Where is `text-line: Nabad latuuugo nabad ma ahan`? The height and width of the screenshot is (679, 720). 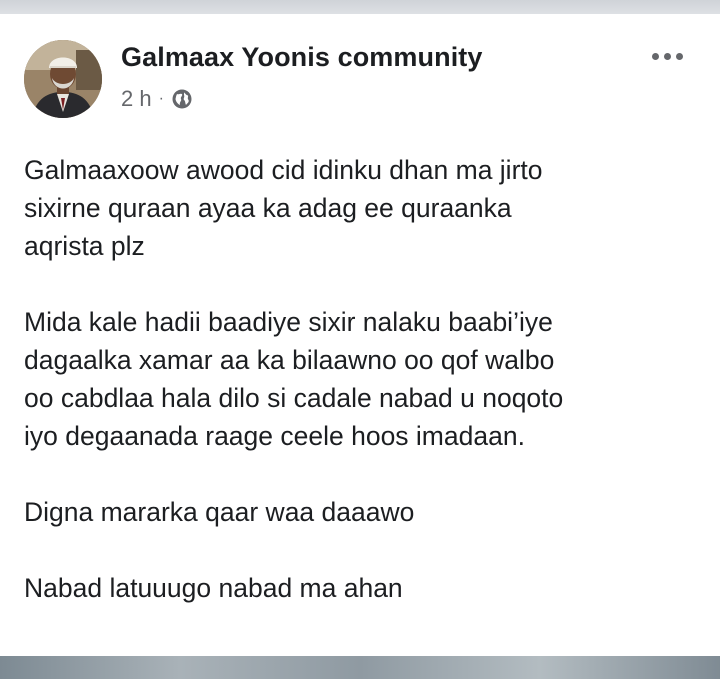
text-line: Nabad latuuugo nabad ma ahan is located at coordinates (213, 588).